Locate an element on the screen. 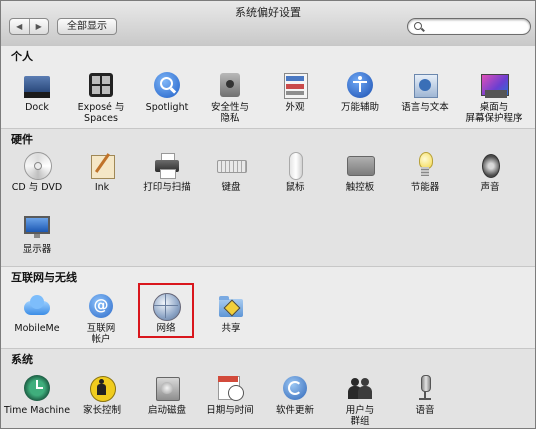 This screenshot has width=536, height=429. pref-cd-dvd: CD 与 DVD is located at coordinates (37, 171).